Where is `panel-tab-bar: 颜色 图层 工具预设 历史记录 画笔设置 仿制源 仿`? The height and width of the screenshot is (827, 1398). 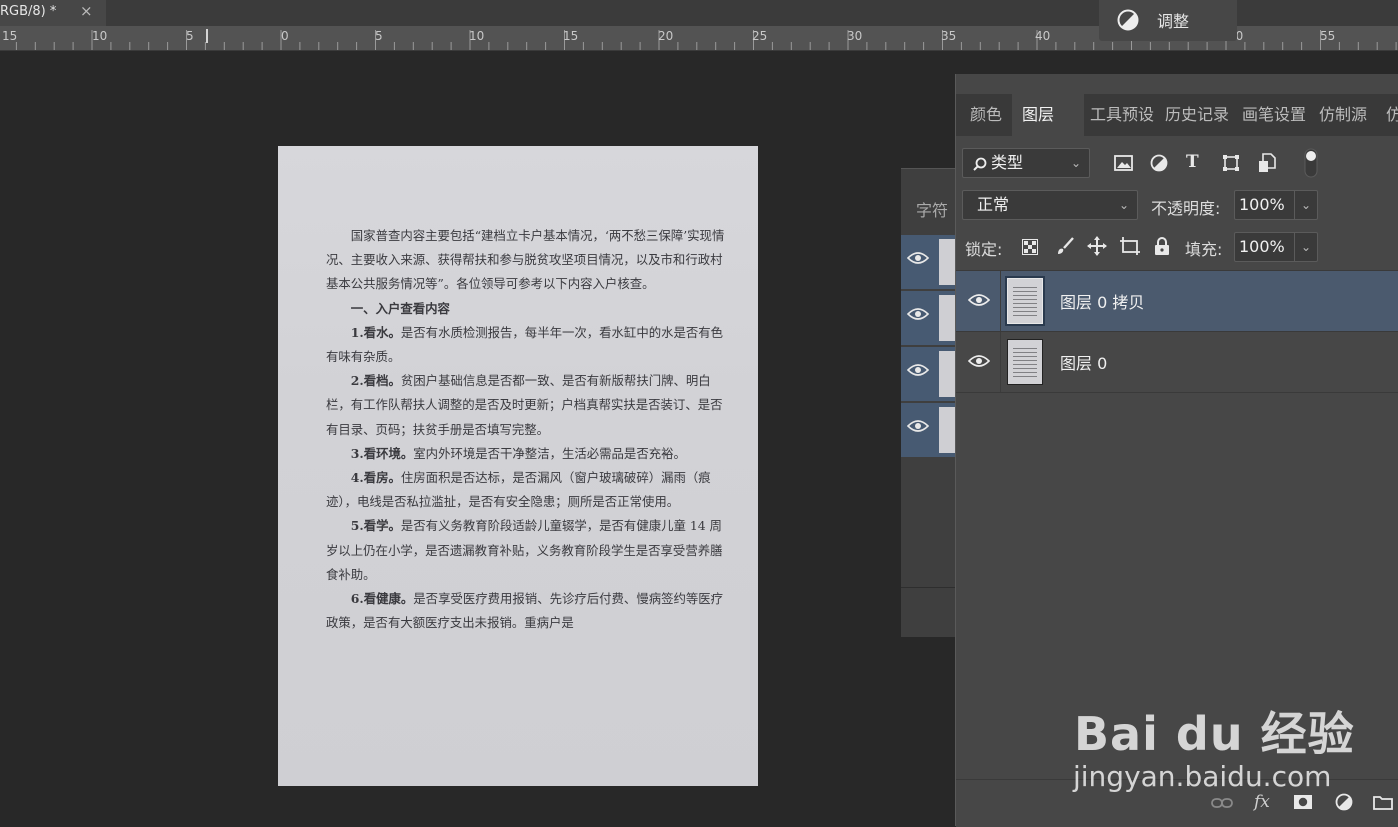 panel-tab-bar: 颜色 图层 工具预设 历史记录 画笔设置 仿制源 仿 is located at coordinates (1177, 115).